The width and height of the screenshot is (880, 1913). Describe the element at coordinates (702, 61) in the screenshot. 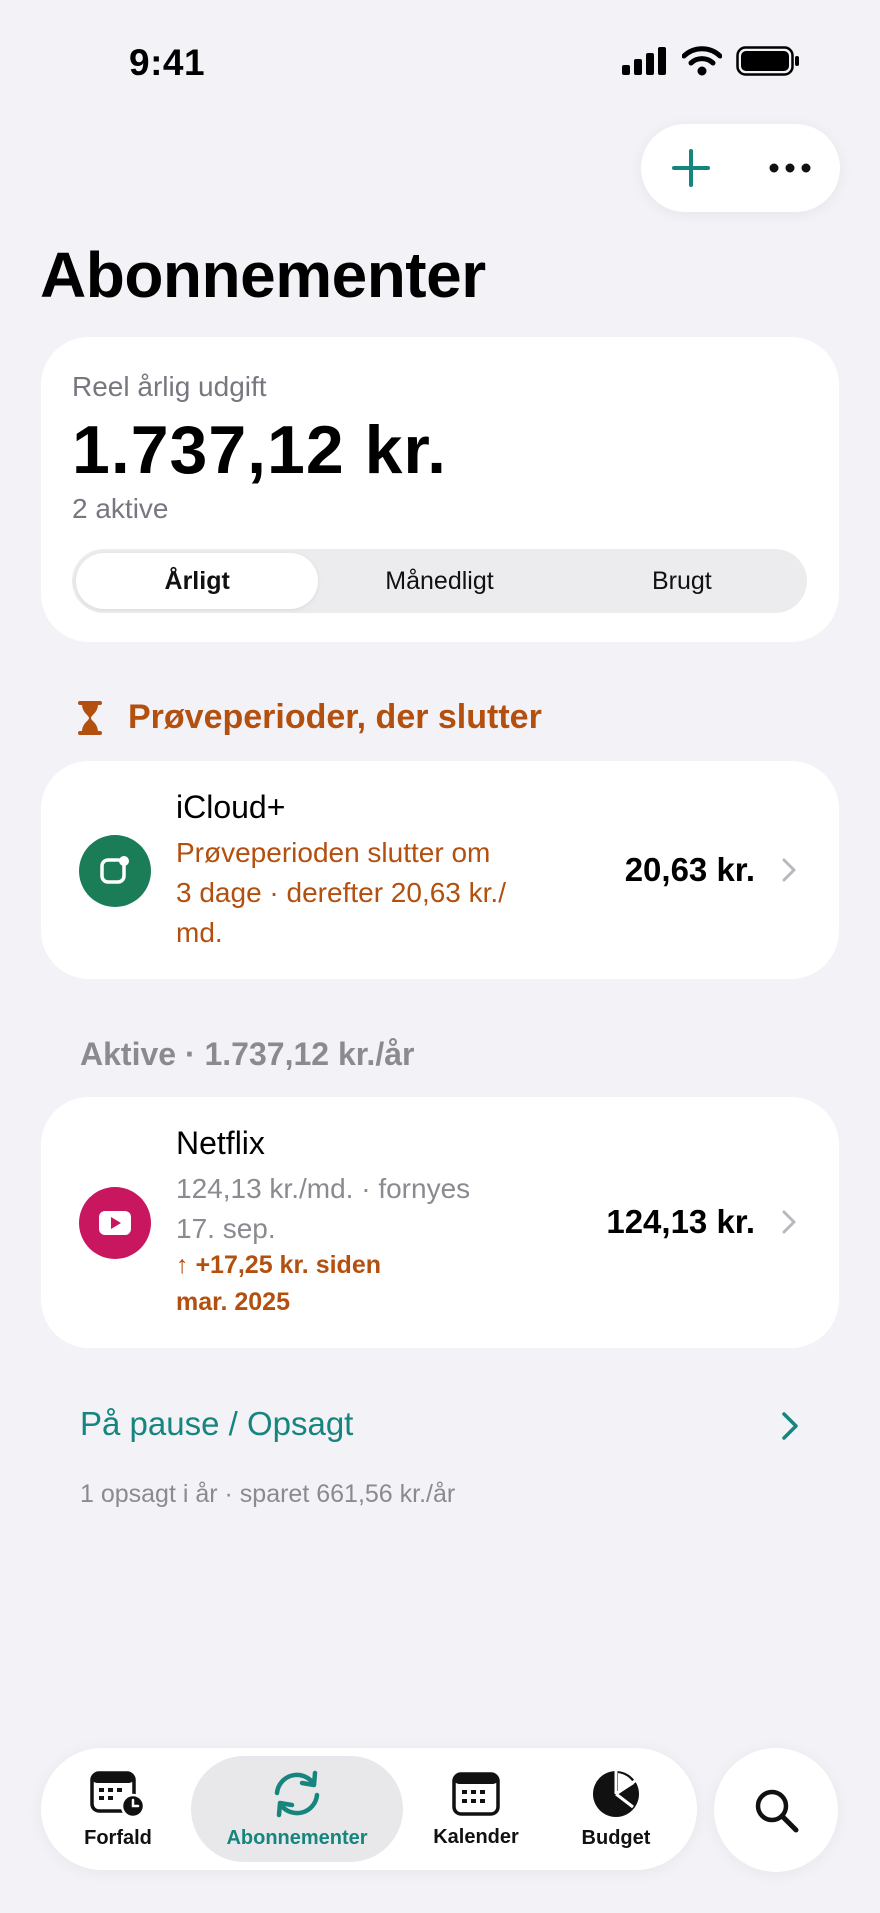

I see `wifi-icon` at that location.